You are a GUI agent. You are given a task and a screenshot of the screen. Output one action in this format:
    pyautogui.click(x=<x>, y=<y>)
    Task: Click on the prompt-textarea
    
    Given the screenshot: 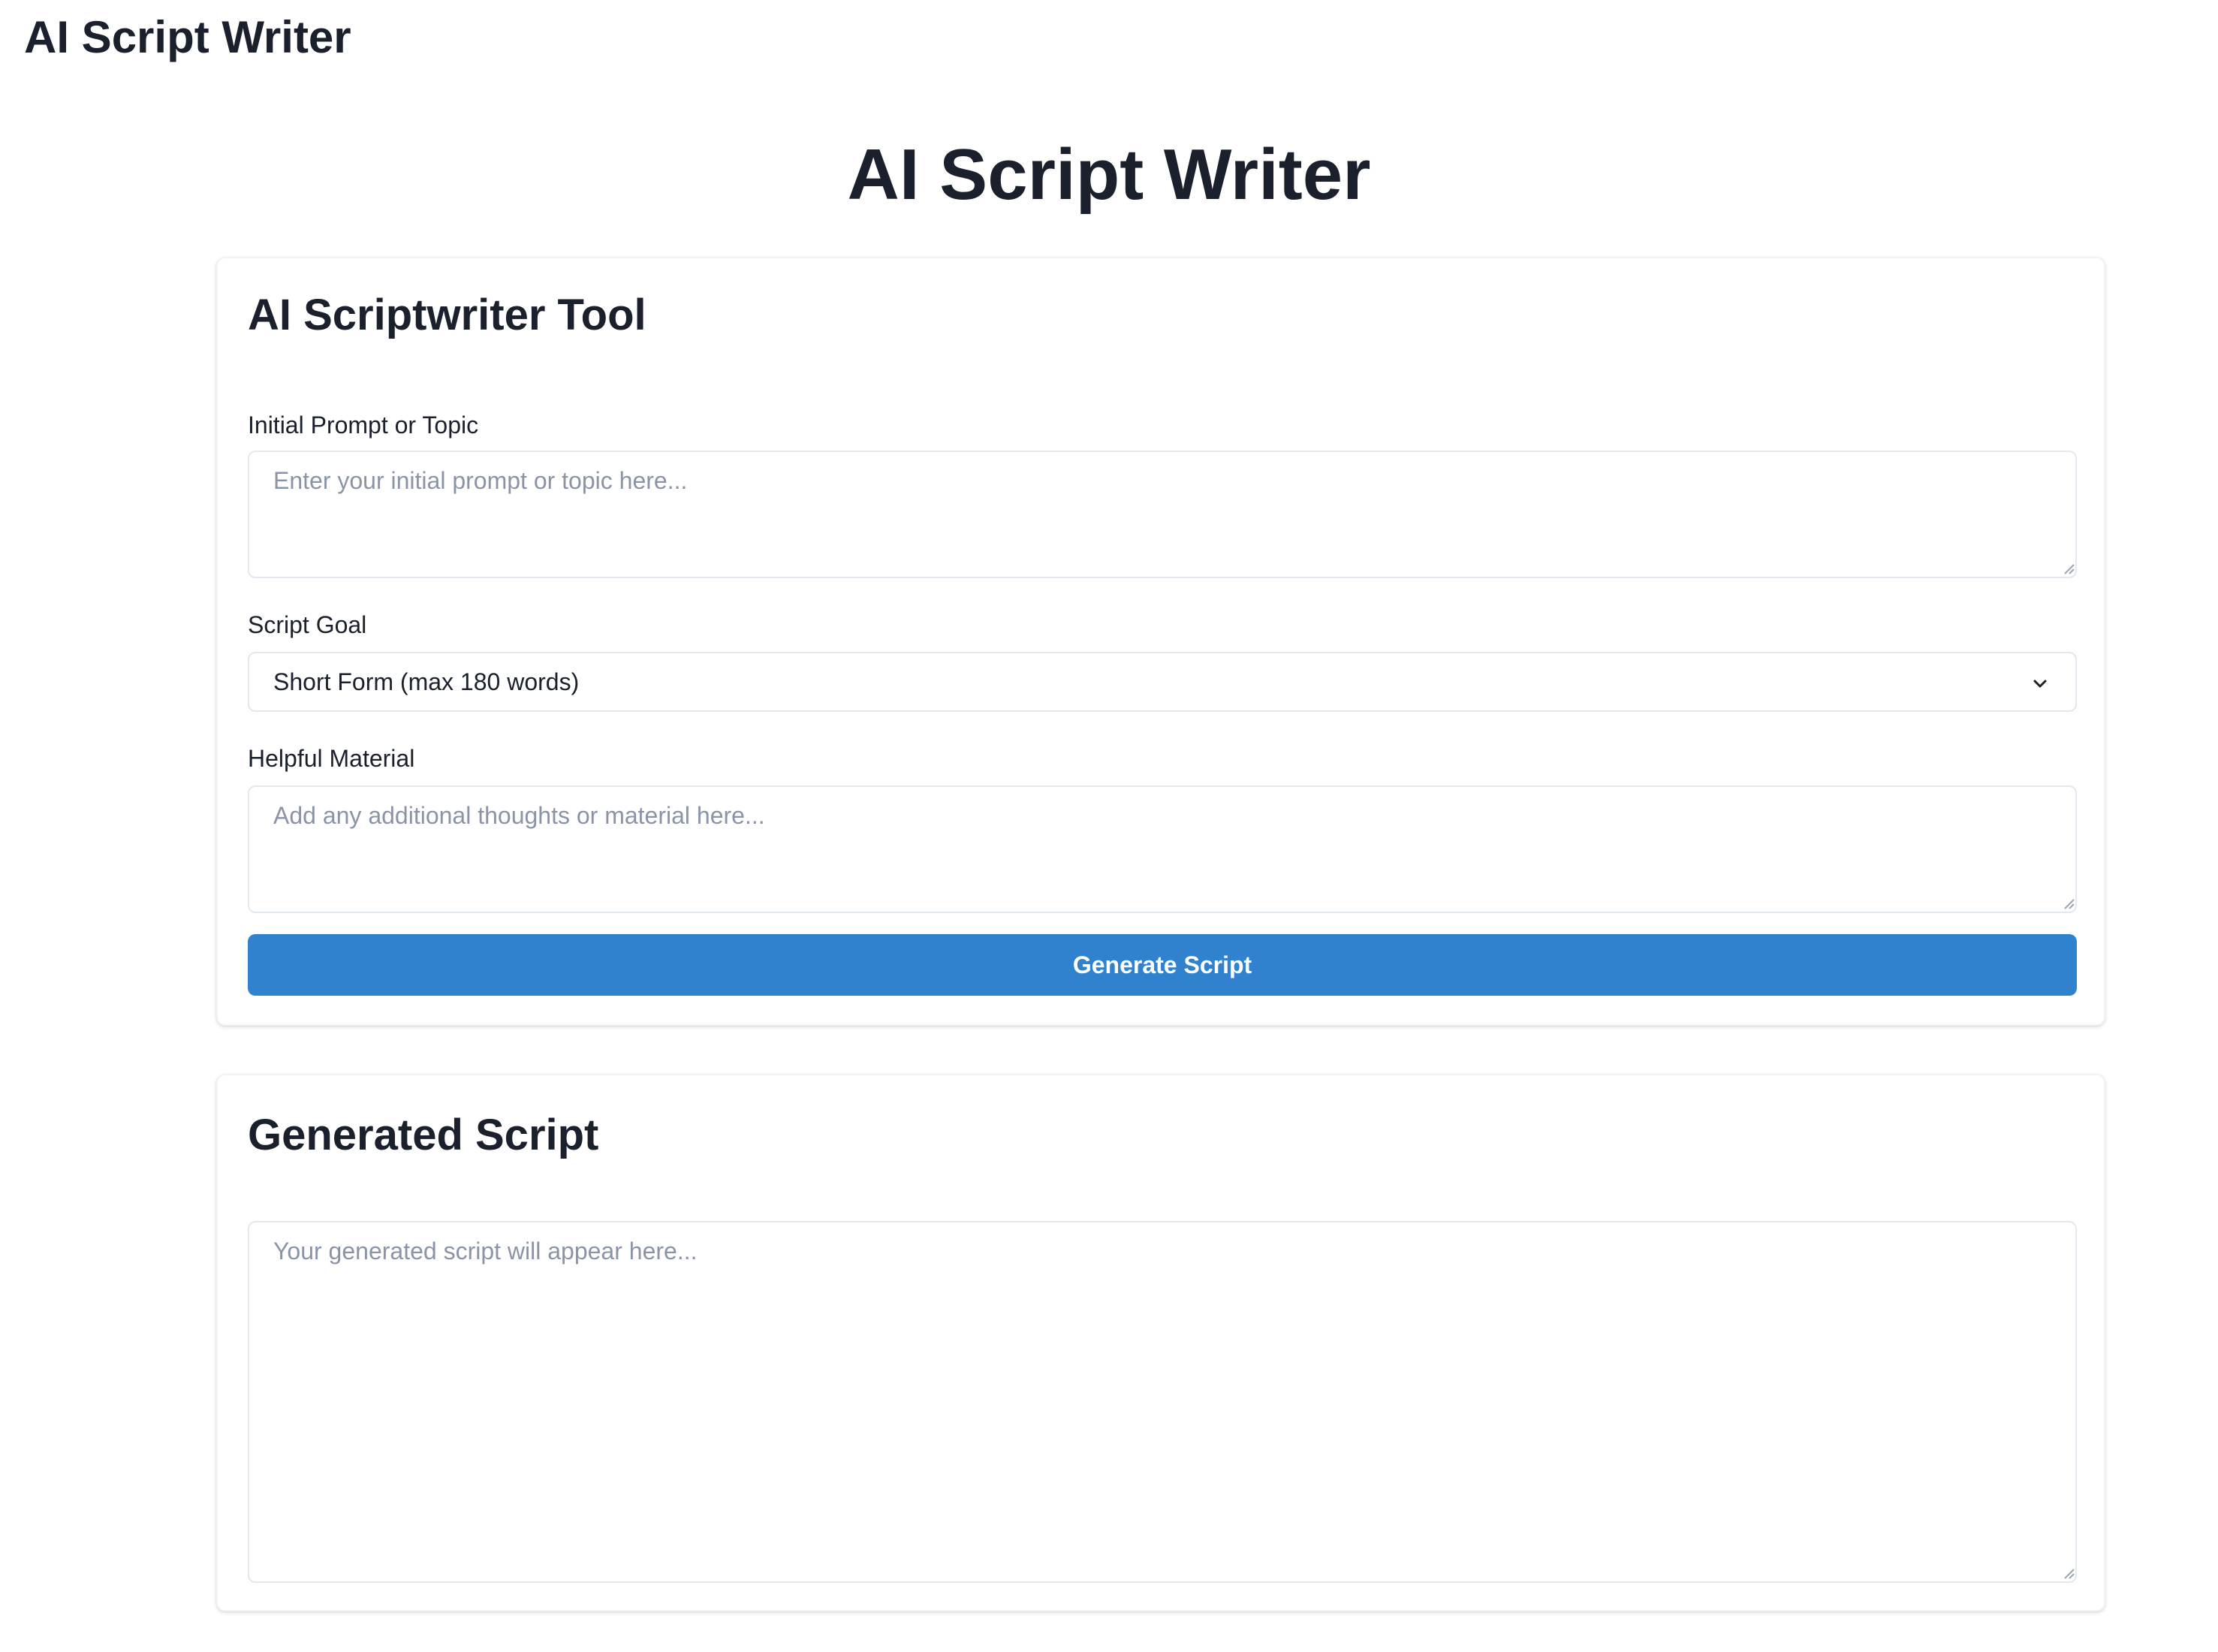 What is the action you would take?
    pyautogui.click(x=1162, y=514)
    